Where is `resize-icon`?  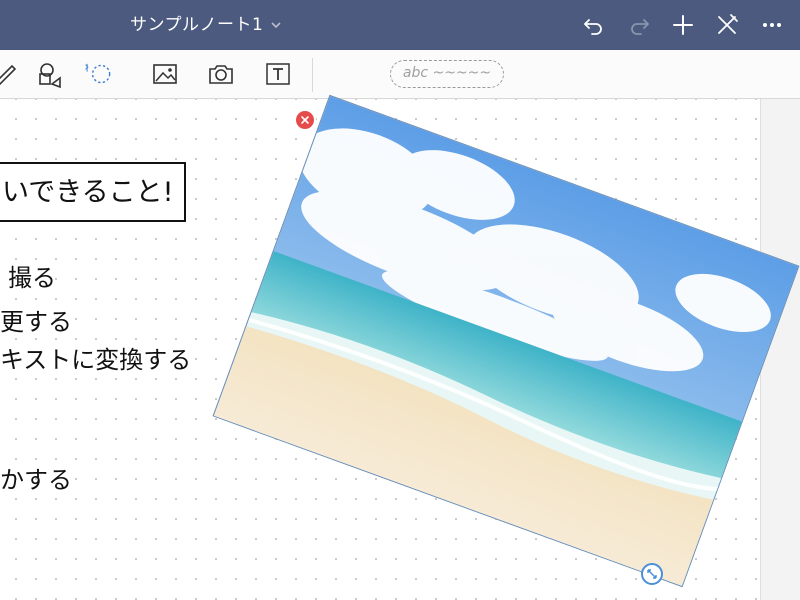
resize-icon is located at coordinates (652, 574).